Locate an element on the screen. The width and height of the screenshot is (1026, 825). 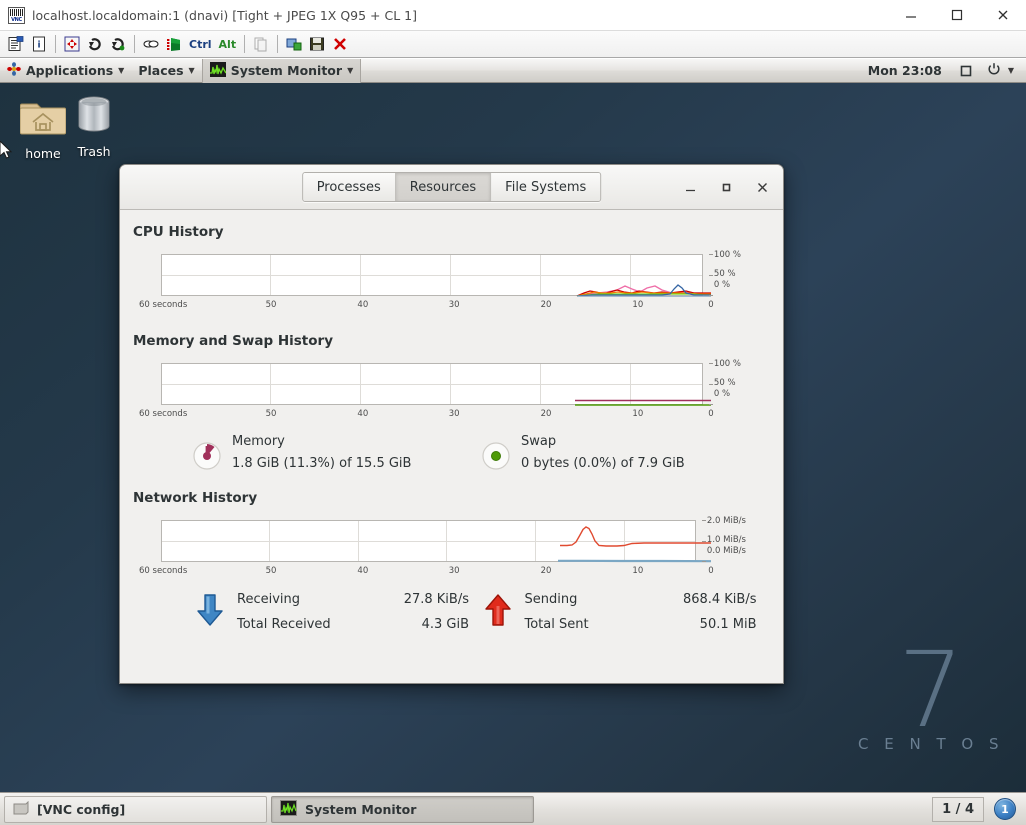
cpu-history-y-axis: 100 % 50 % 0 % is located at coordinates (739, 273).